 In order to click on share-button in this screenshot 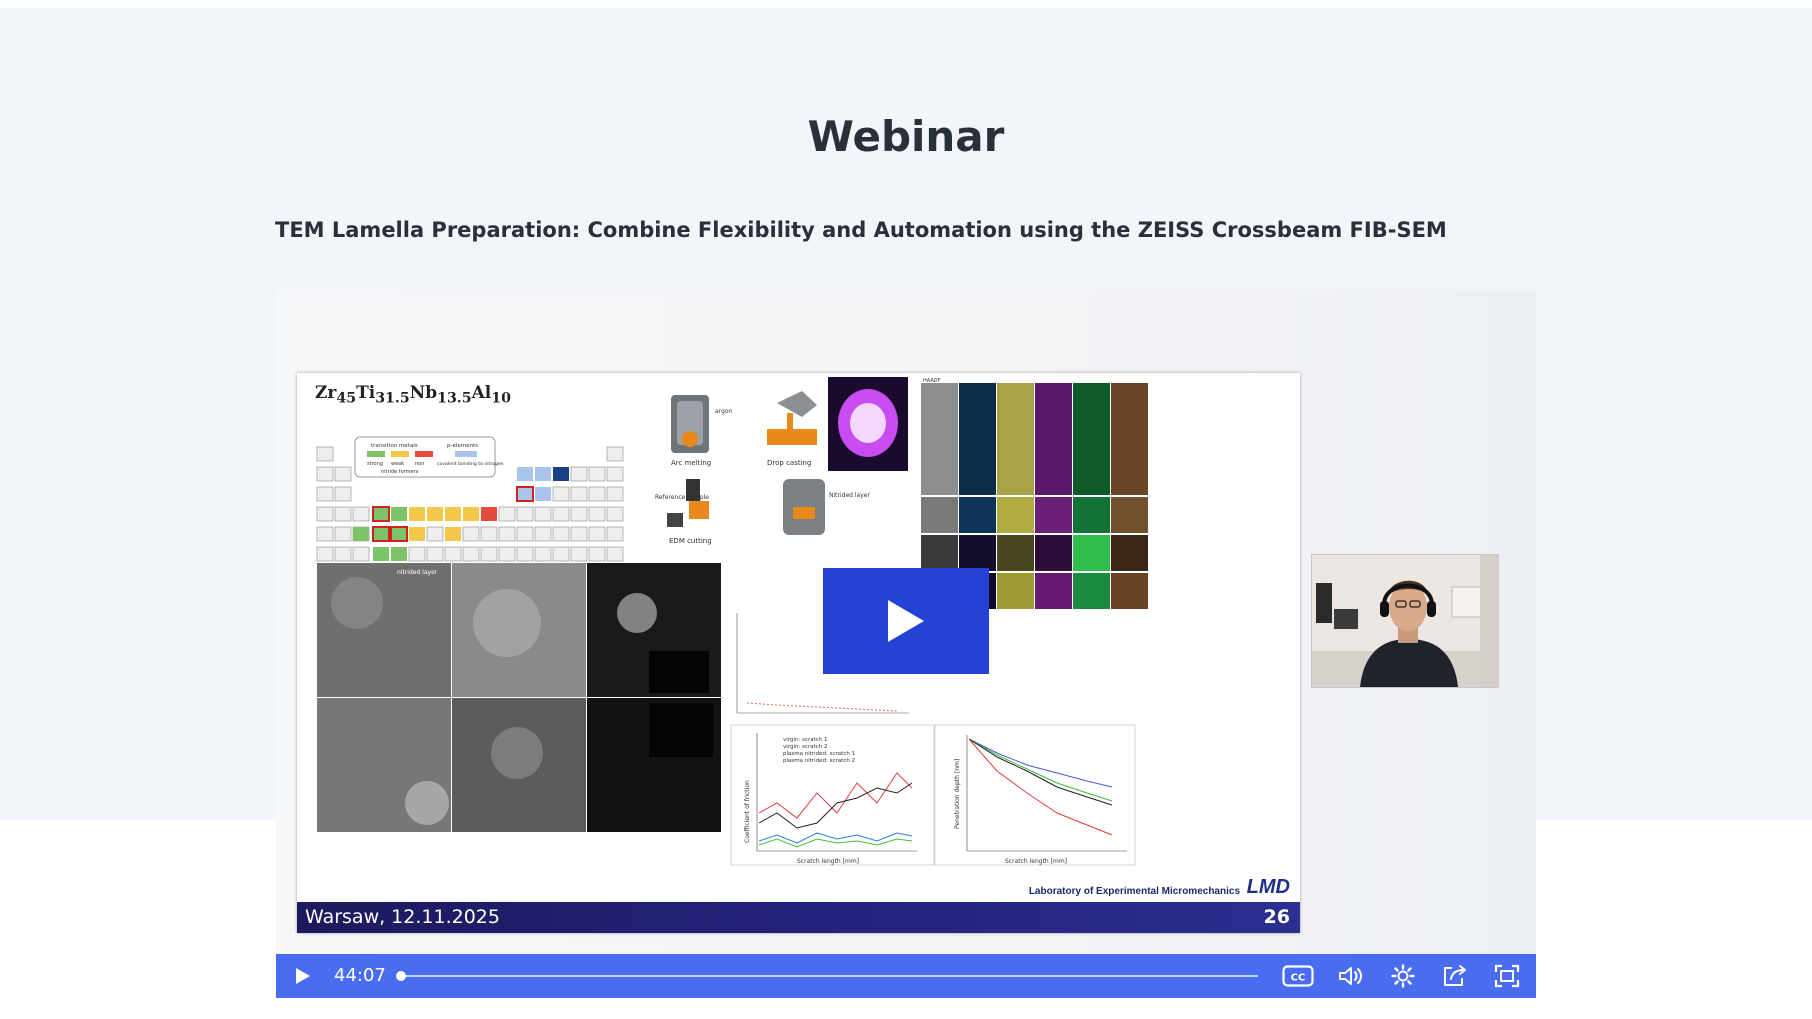, I will do `click(1455, 976)`.